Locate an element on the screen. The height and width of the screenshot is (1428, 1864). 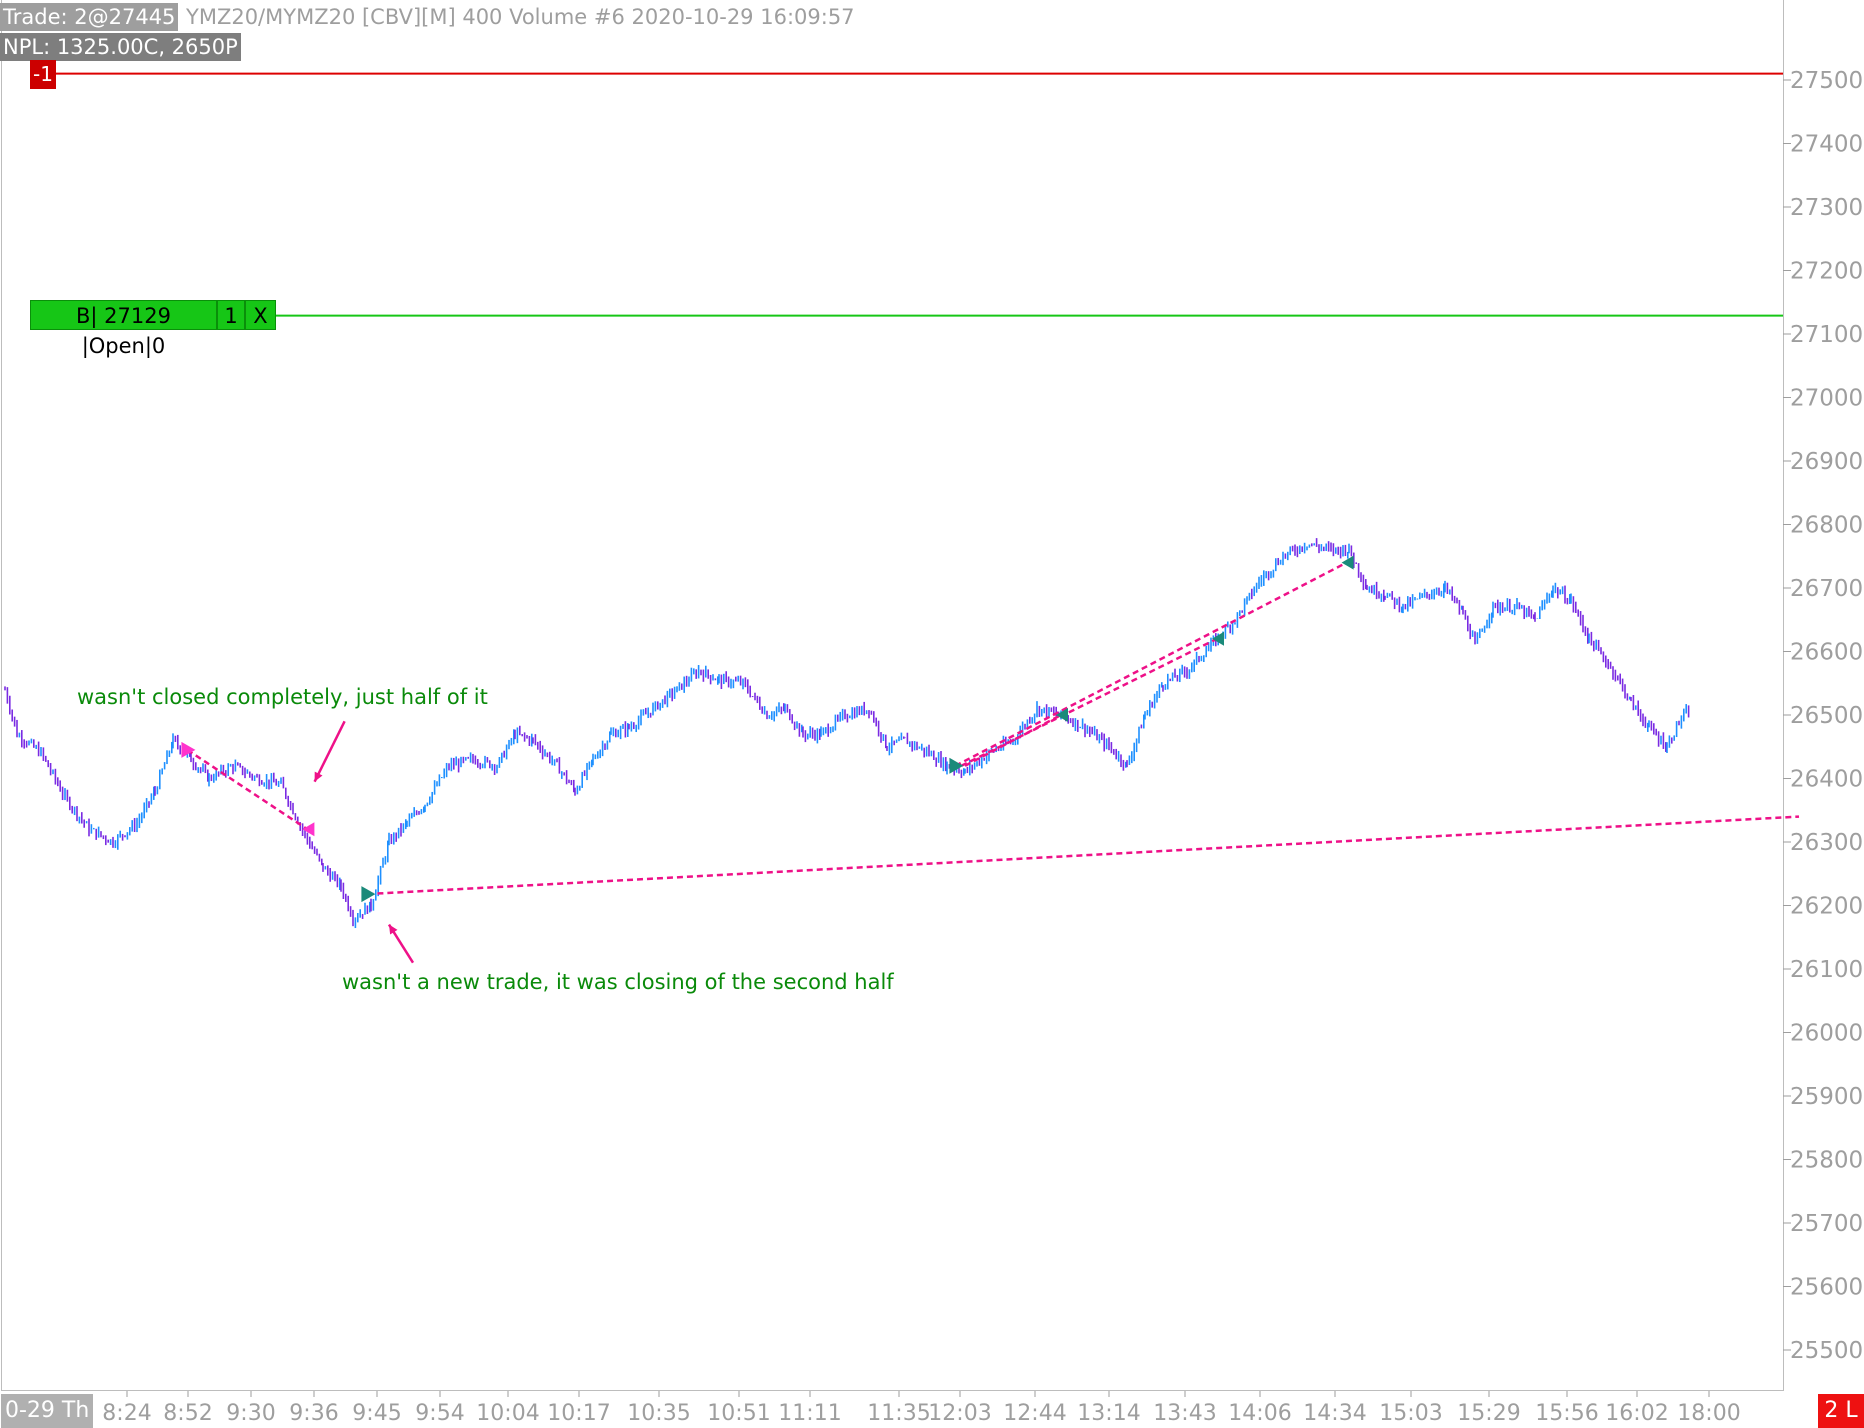
x-tick-label: 8:24 is located at coordinates (126, 1413).